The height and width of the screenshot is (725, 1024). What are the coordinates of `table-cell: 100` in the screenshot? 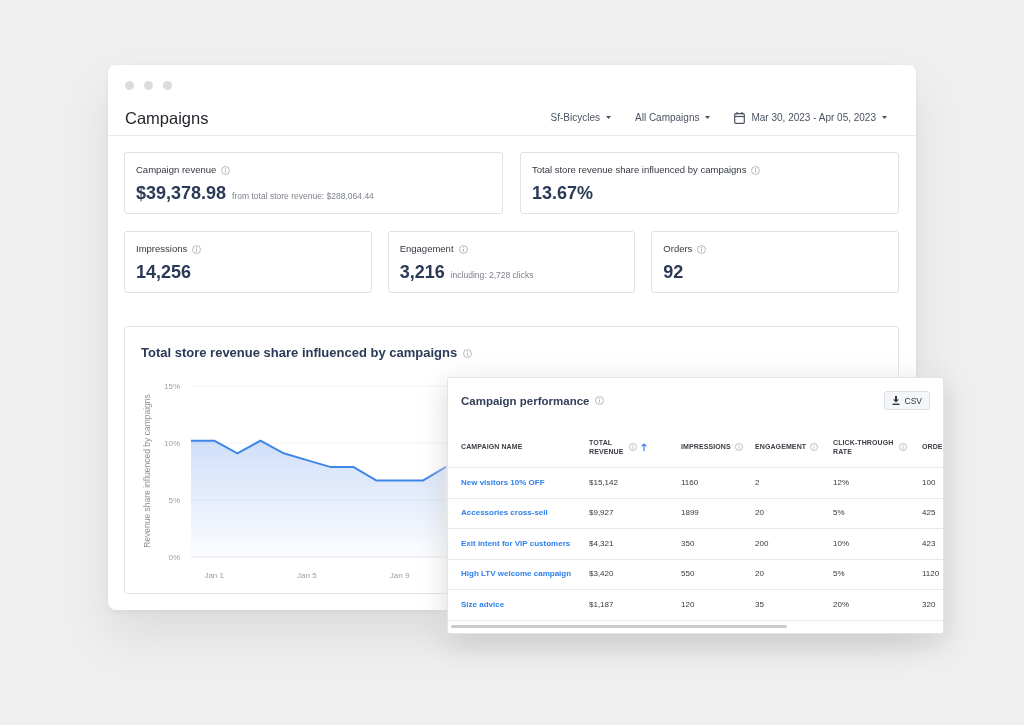 It's located at (929, 482).